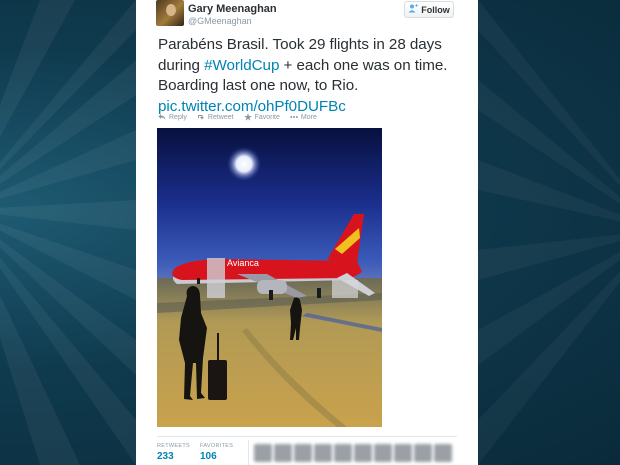 This screenshot has width=620, height=465. I want to click on favorite-action: Favorite, so click(261, 117).